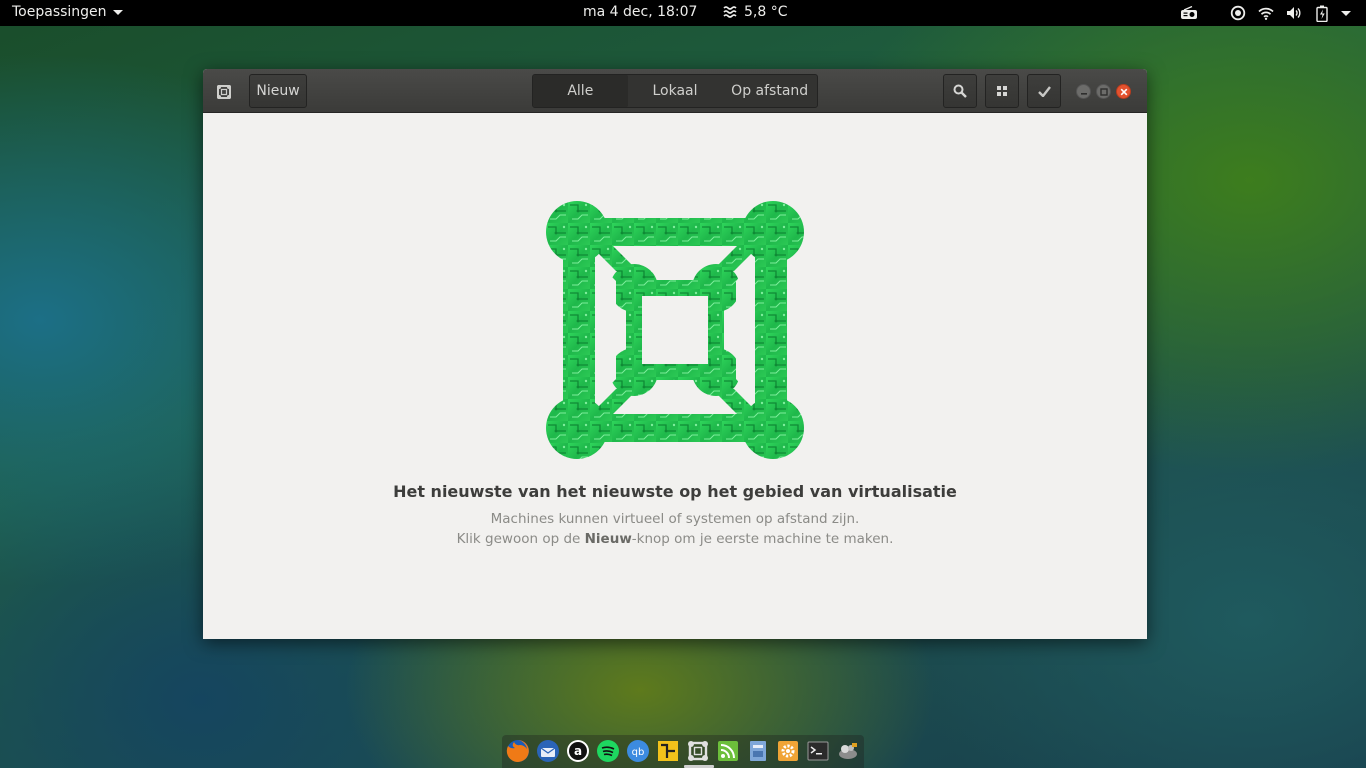 The height and width of the screenshot is (768, 1366). What do you see at coordinates (766, 12) in the screenshot?
I see `weather-temperature: 5,8 °C` at bounding box center [766, 12].